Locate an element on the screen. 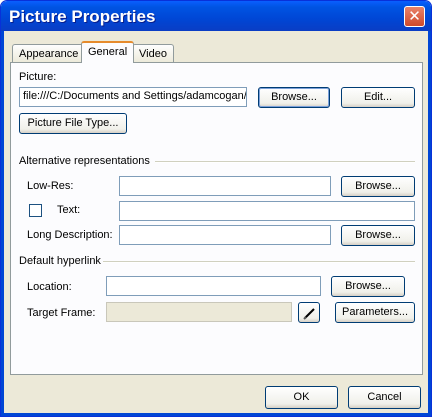 The height and width of the screenshot is (417, 432). alt-group-divider is located at coordinates (285, 162).